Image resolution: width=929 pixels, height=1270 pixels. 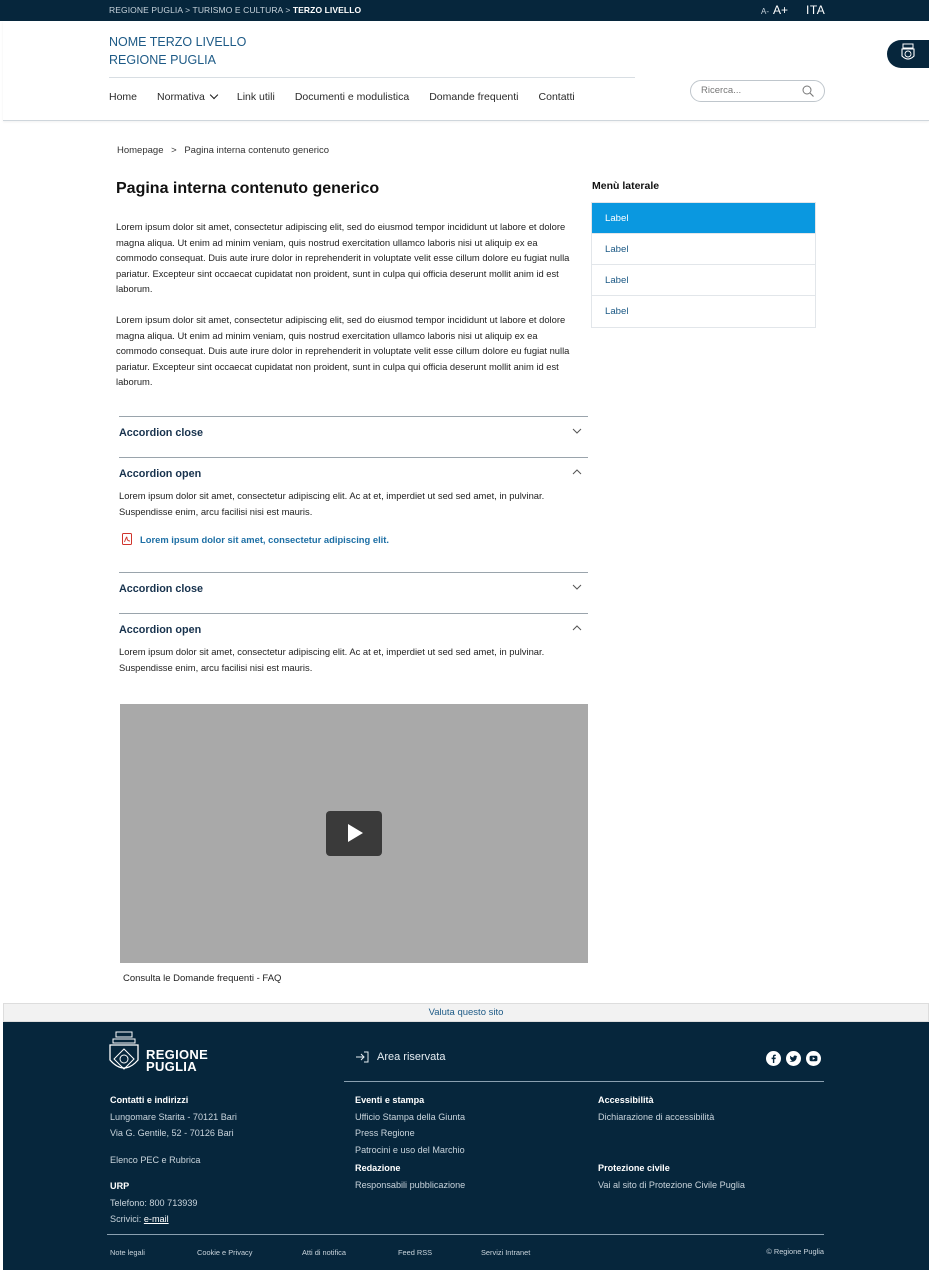 What do you see at coordinates (123, 97) in the screenshot?
I see `nav-item-home: Home` at bounding box center [123, 97].